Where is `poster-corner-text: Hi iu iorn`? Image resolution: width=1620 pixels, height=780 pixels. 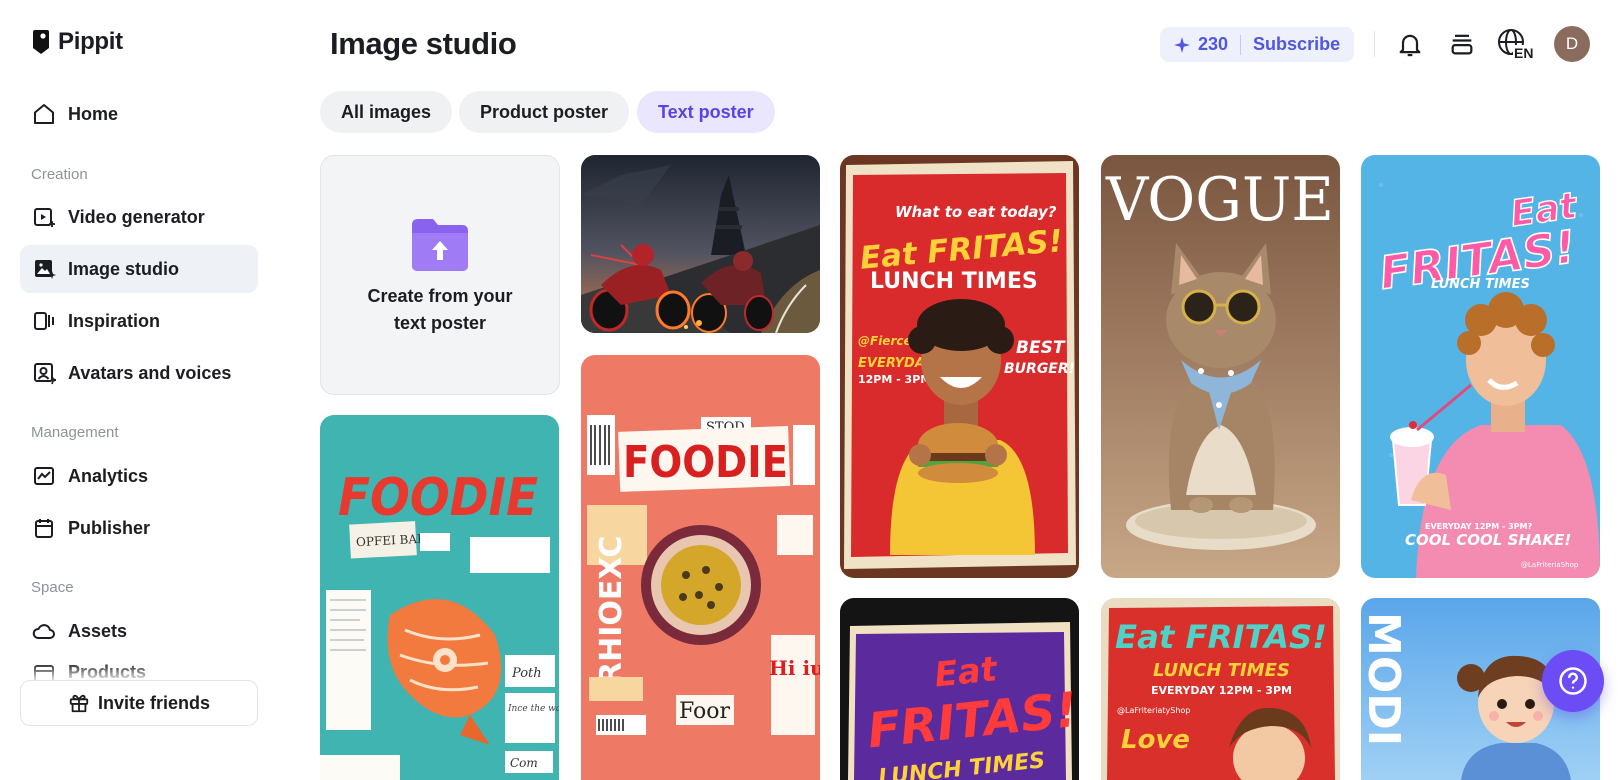 poster-corner-text: Hi iu iorn is located at coordinates (794, 668).